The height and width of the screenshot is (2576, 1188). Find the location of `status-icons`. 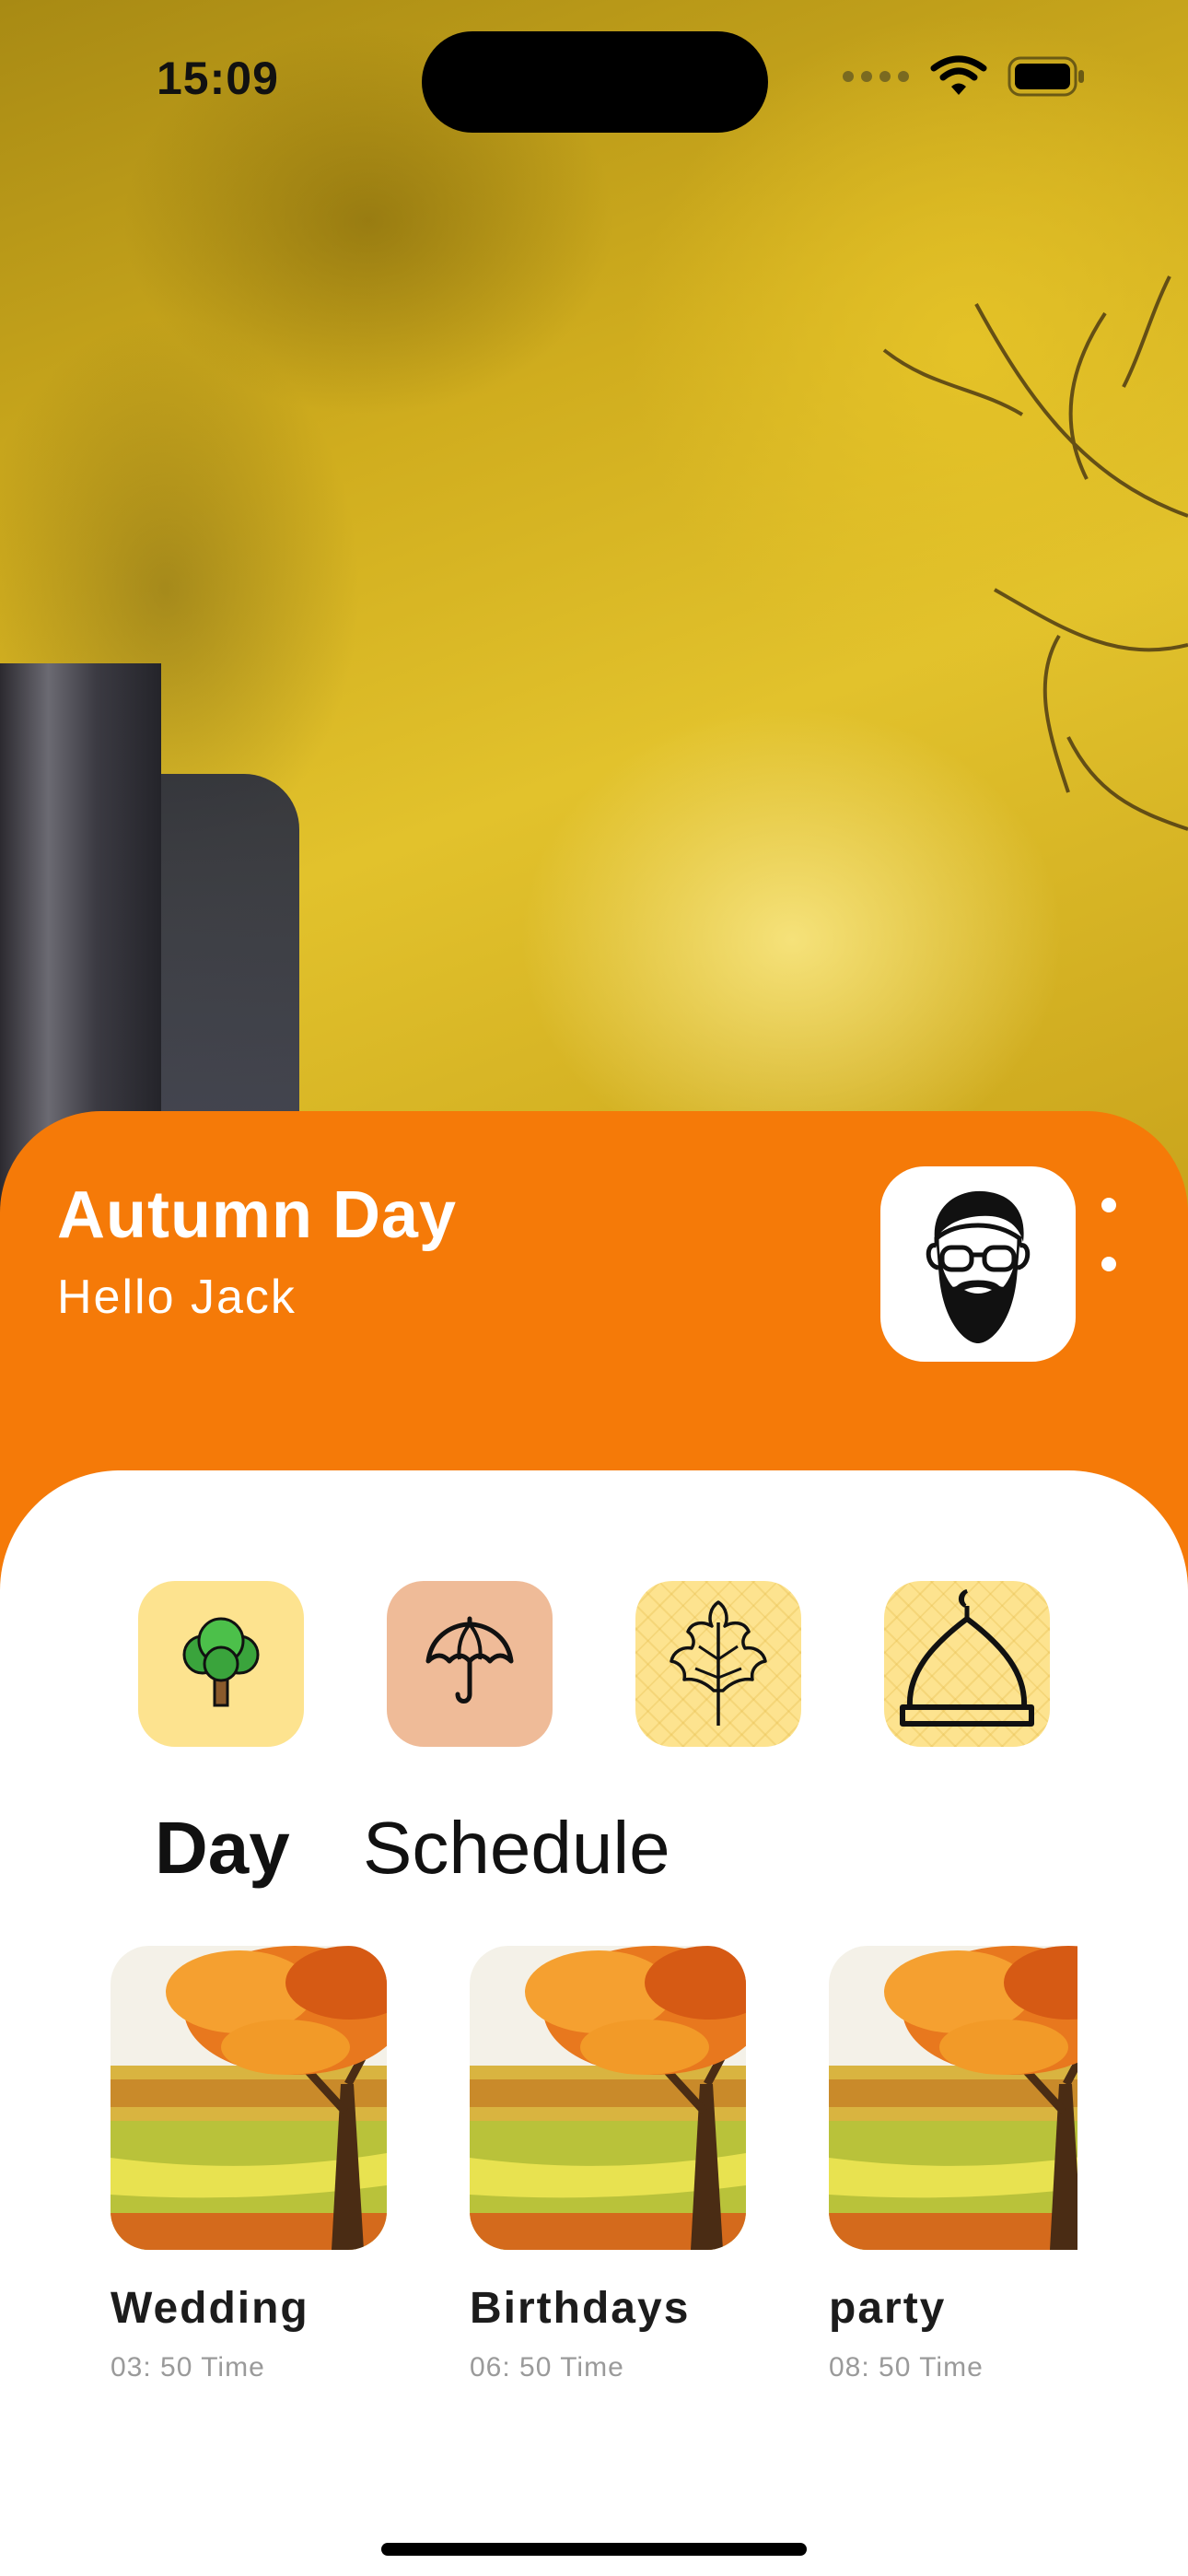

status-icons is located at coordinates (964, 76).